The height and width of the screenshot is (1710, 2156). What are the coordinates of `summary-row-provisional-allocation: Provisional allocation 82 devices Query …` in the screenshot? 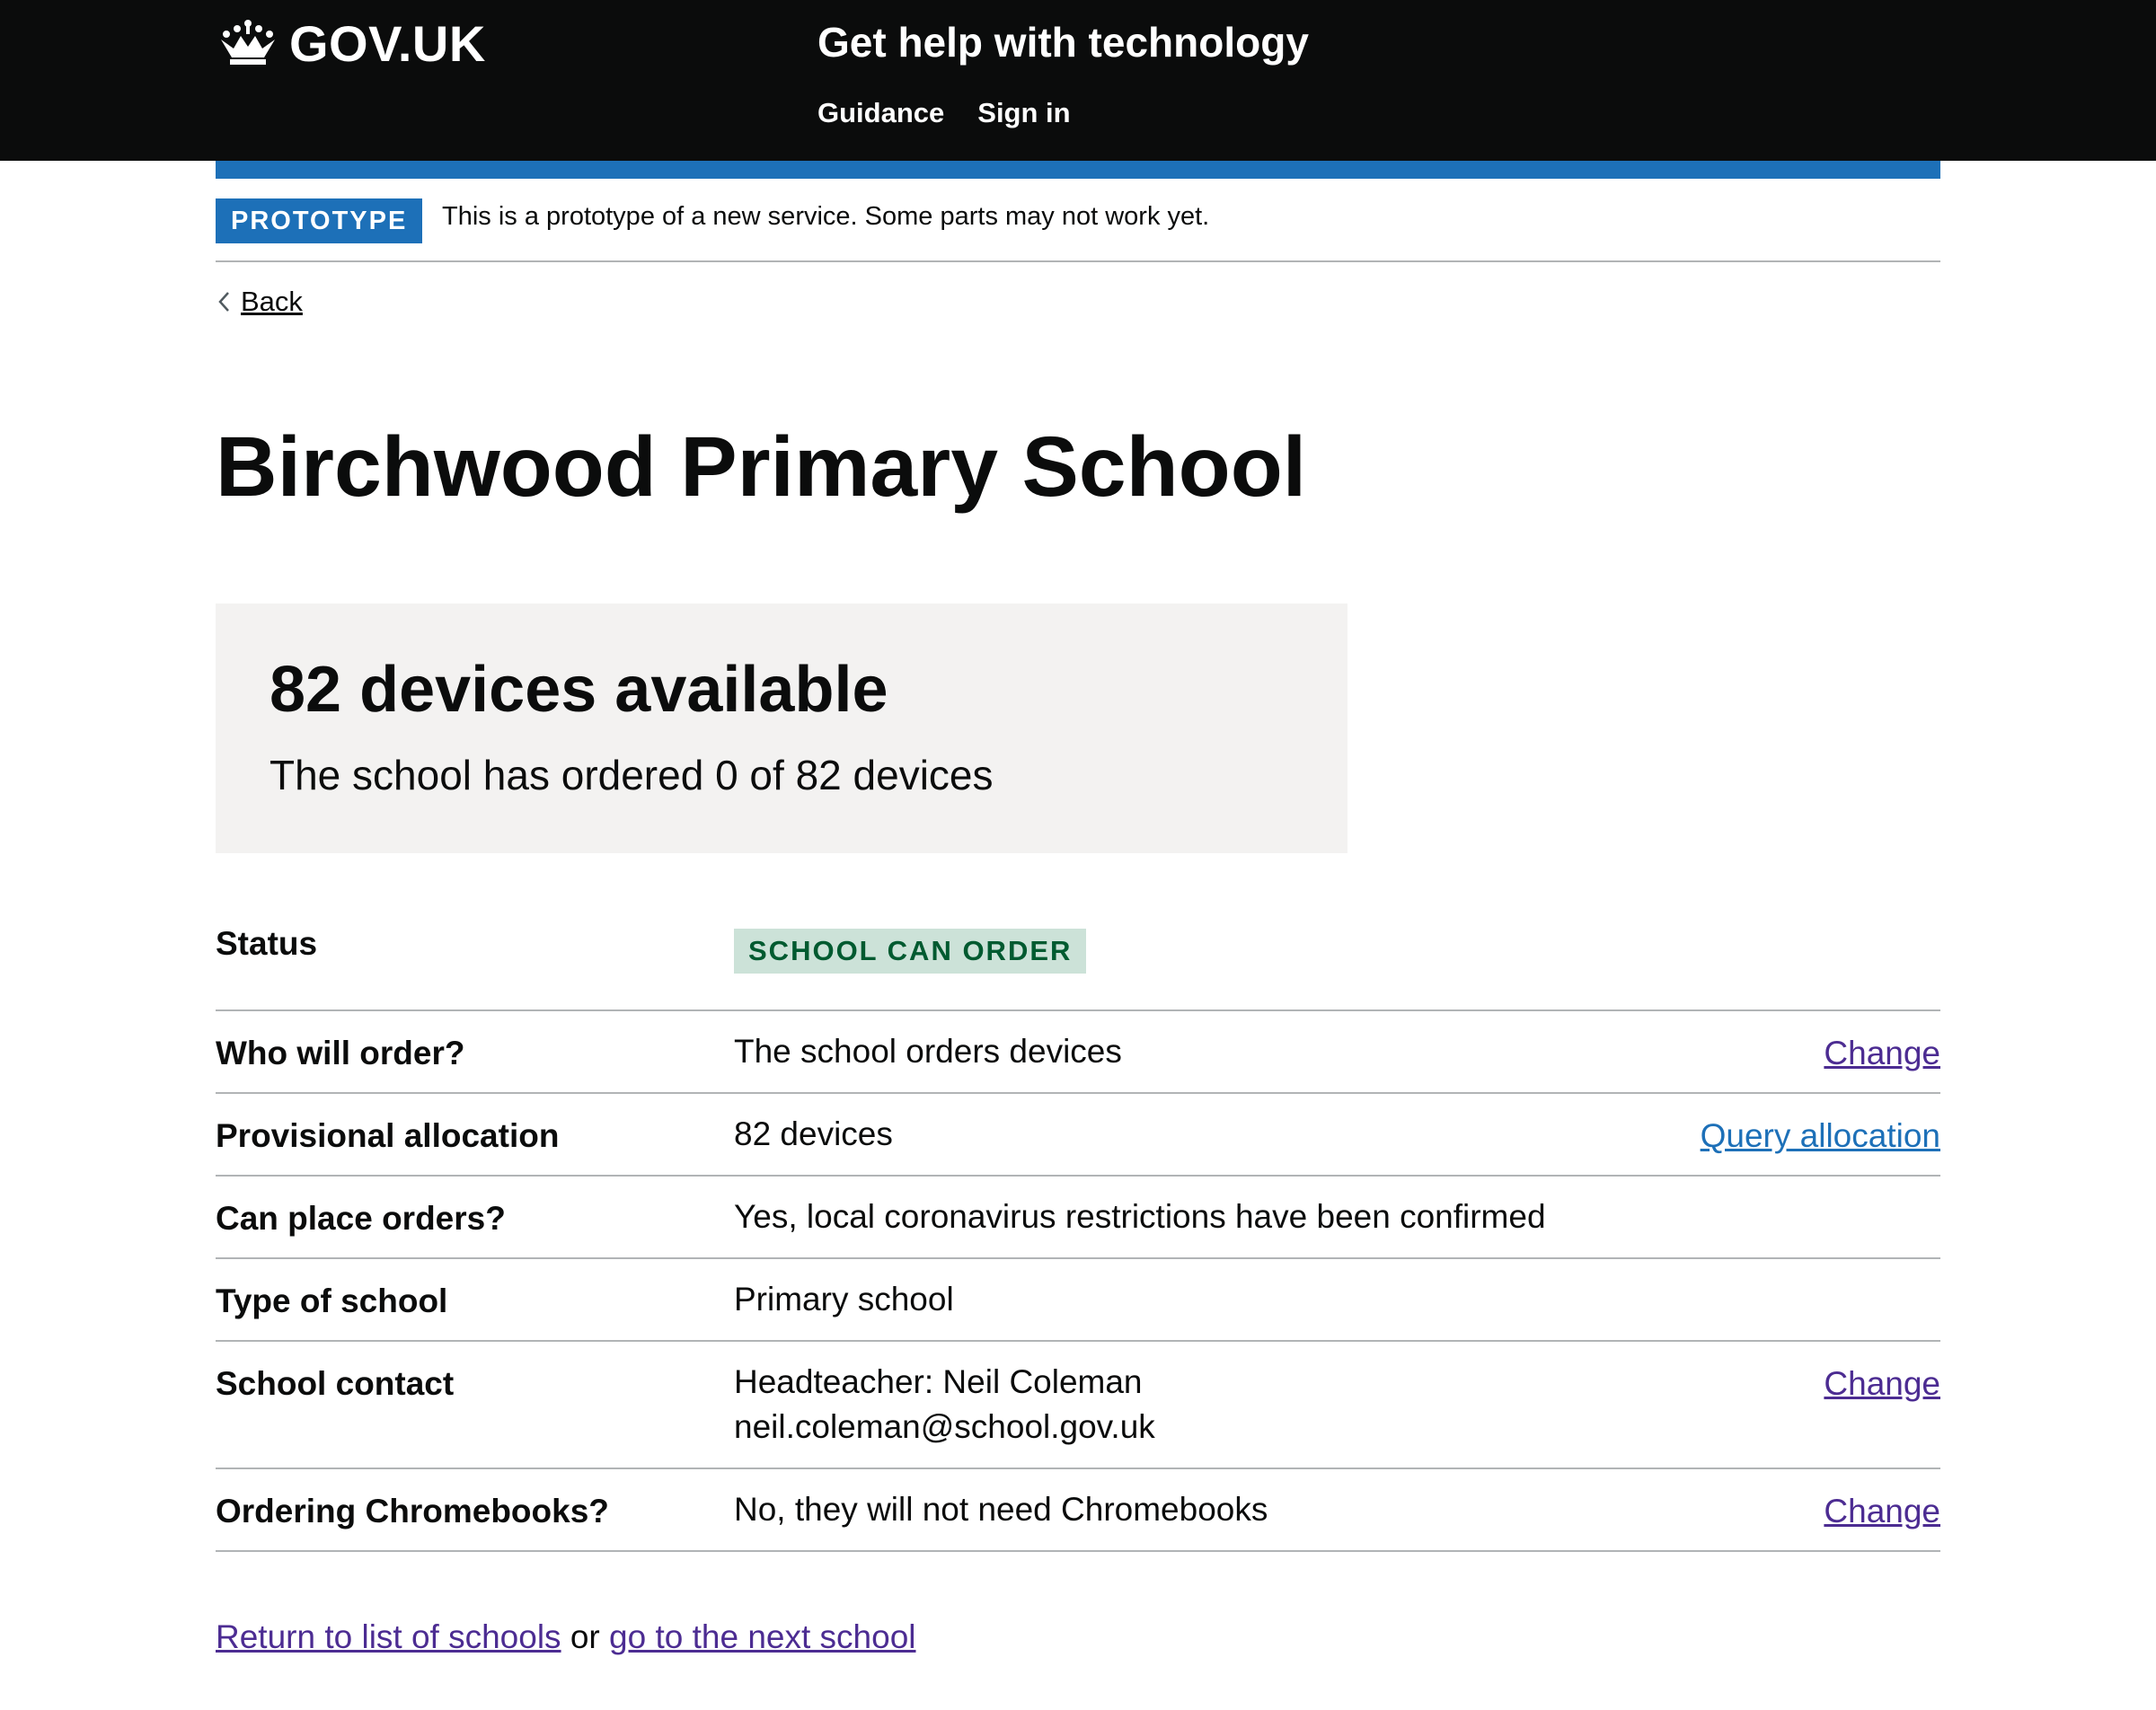 It's located at (1078, 1135).